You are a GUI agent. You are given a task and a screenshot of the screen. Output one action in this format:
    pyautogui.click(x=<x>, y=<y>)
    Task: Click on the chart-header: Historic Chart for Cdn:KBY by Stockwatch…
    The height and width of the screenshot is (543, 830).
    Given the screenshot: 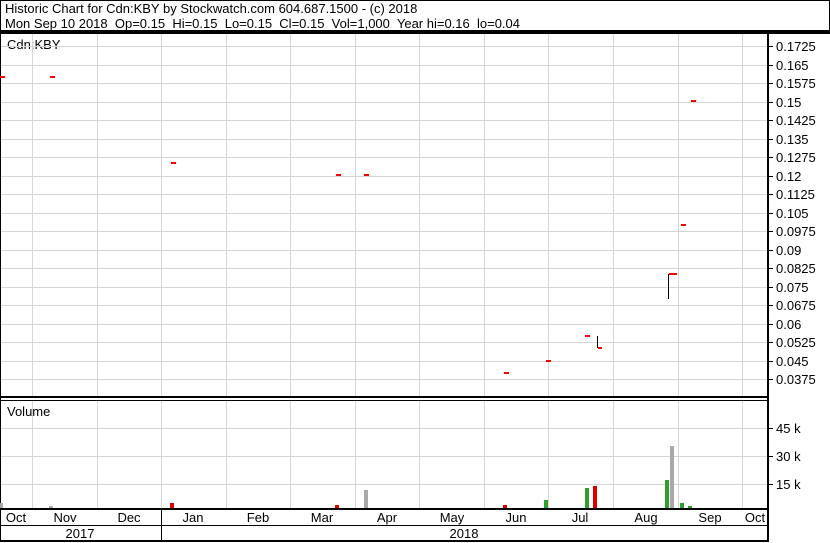 What is the action you would take?
    pyautogui.click(x=415, y=15)
    